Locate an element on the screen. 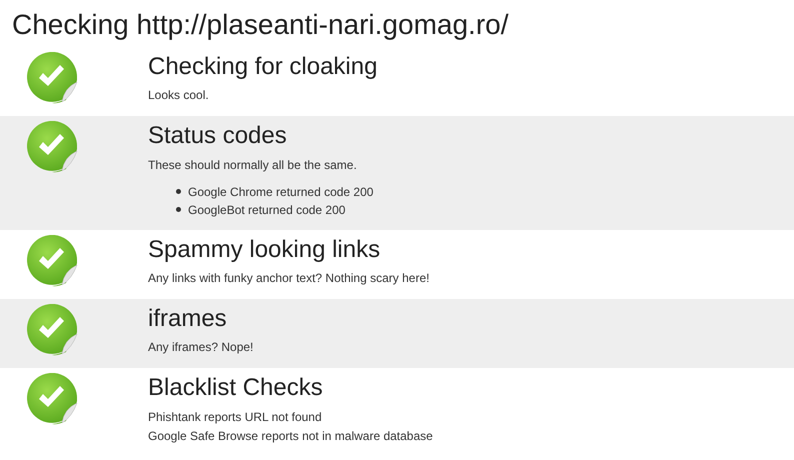 This screenshot has width=794, height=460. check-heading: Status codes is located at coordinates (218, 136).